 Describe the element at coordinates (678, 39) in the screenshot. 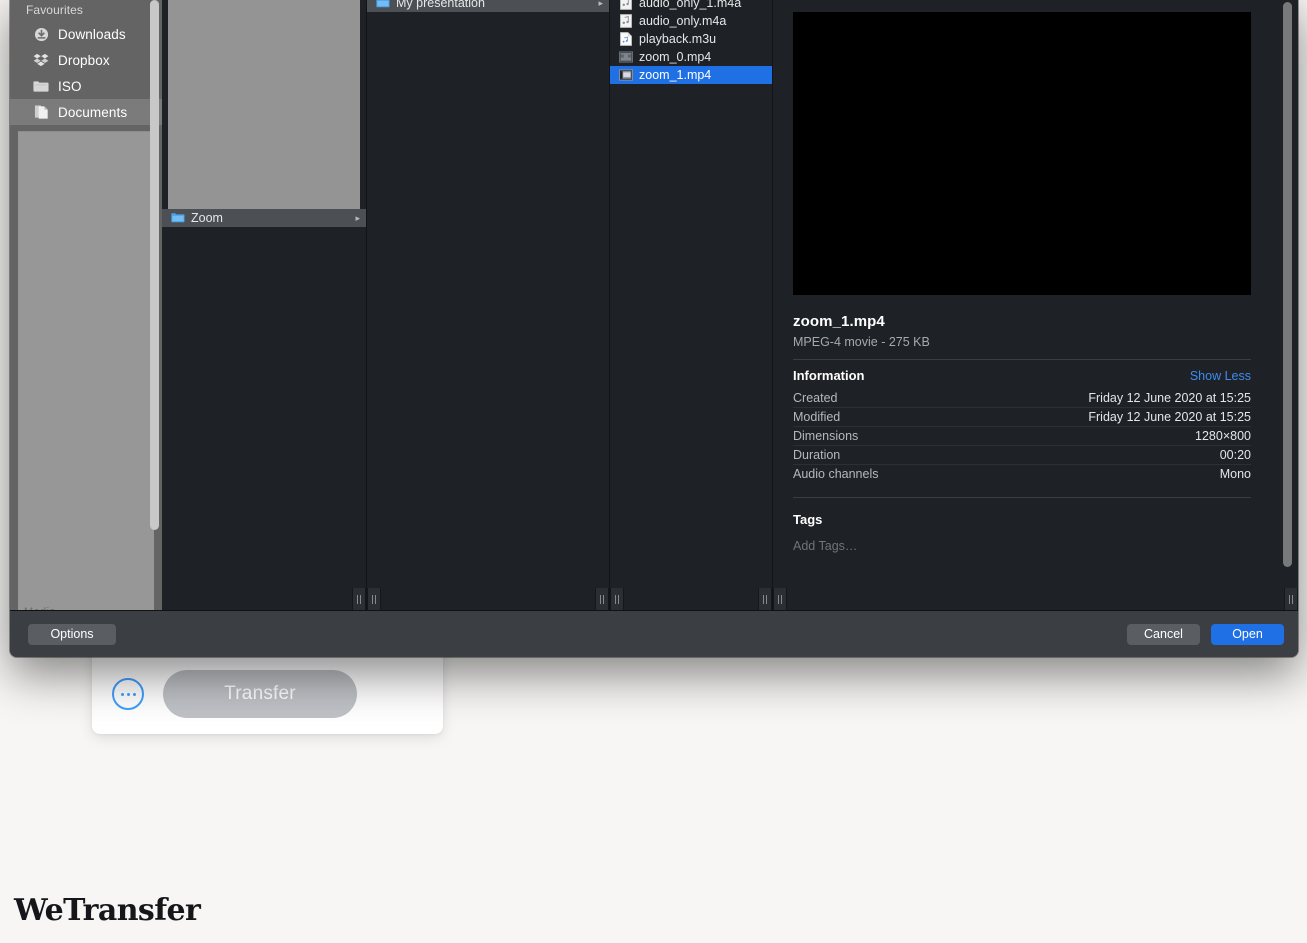

I see `row-label: playback.m3u` at that location.